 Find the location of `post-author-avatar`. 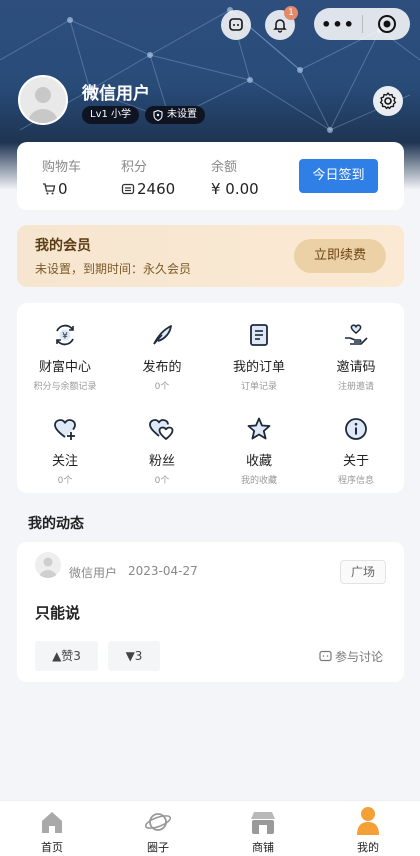

post-author-avatar is located at coordinates (48, 565).